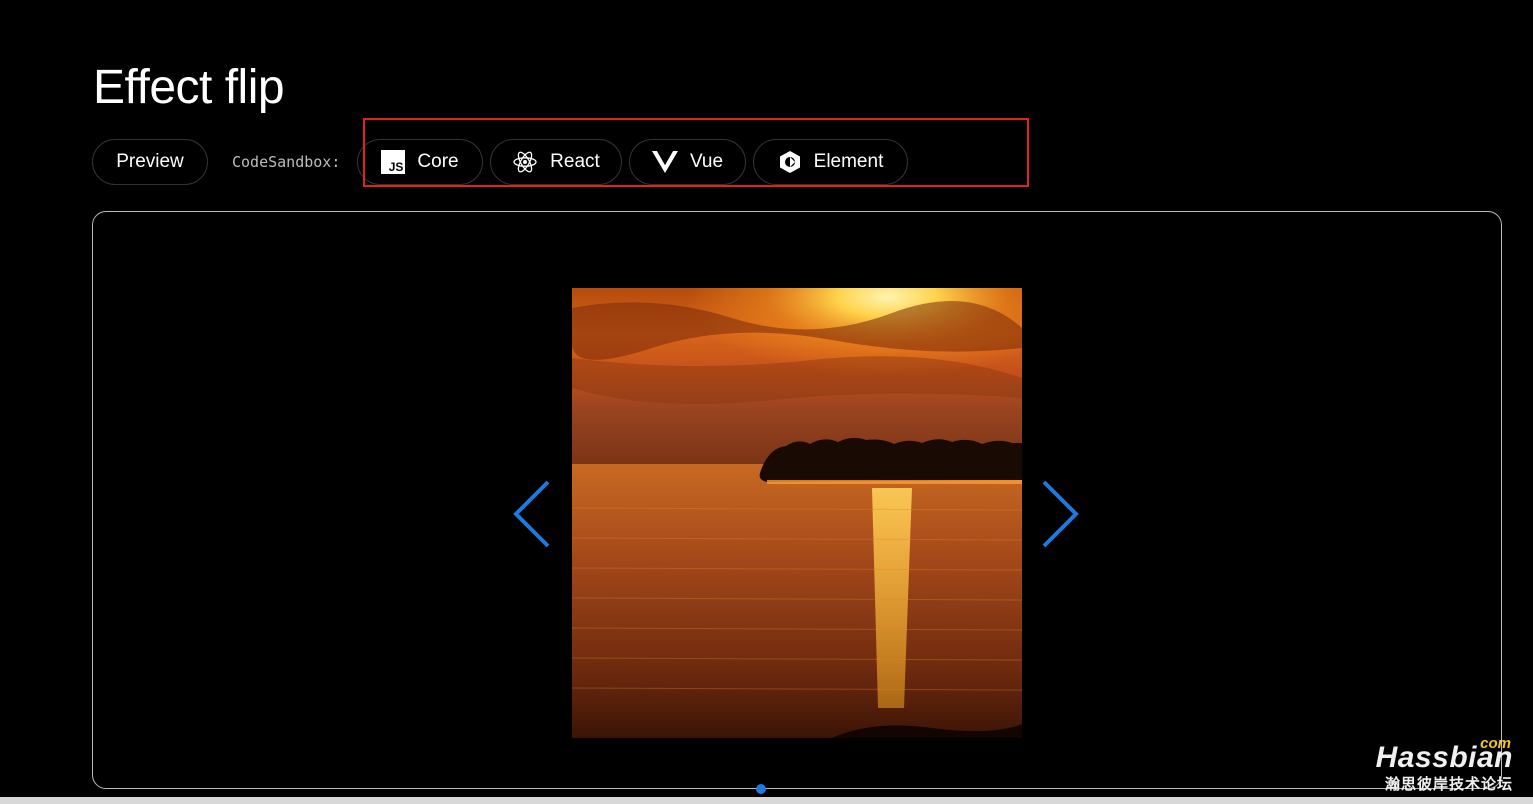  What do you see at coordinates (286, 162) in the screenshot?
I see `codesandbox-label: CodeSandbox:` at bounding box center [286, 162].